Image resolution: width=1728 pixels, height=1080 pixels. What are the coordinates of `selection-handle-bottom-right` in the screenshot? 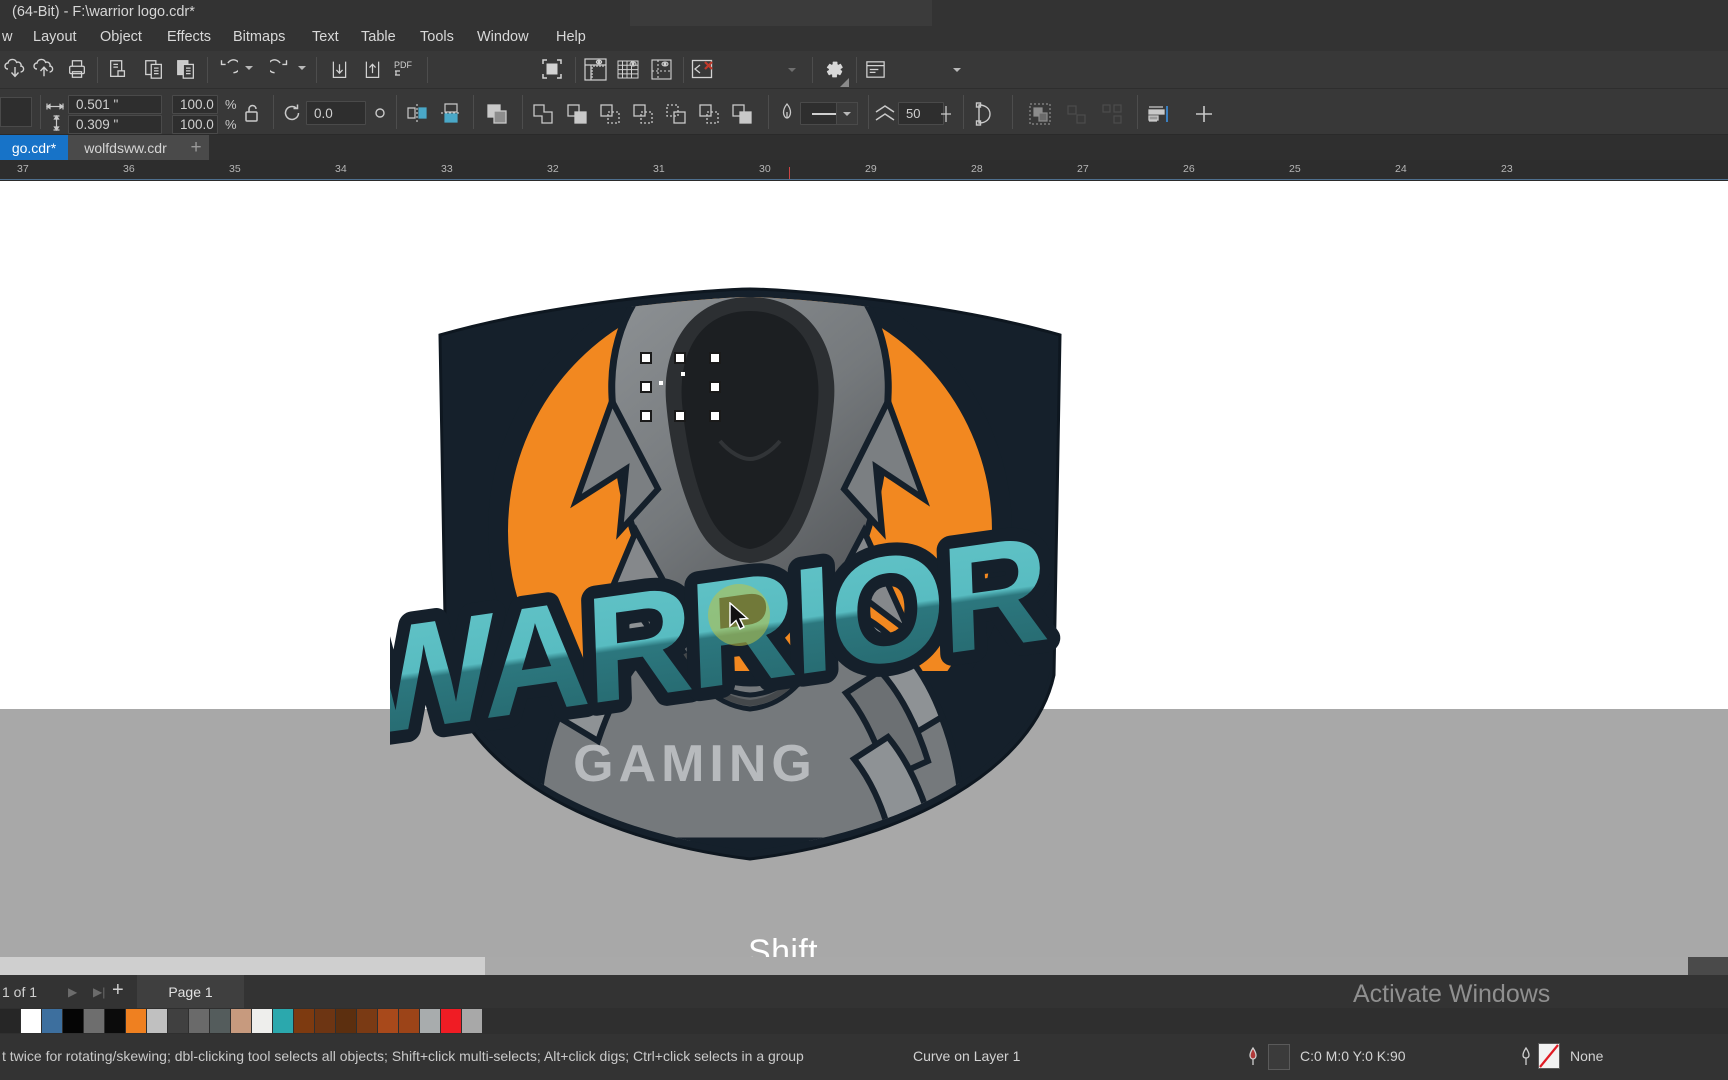 It's located at (715, 416).